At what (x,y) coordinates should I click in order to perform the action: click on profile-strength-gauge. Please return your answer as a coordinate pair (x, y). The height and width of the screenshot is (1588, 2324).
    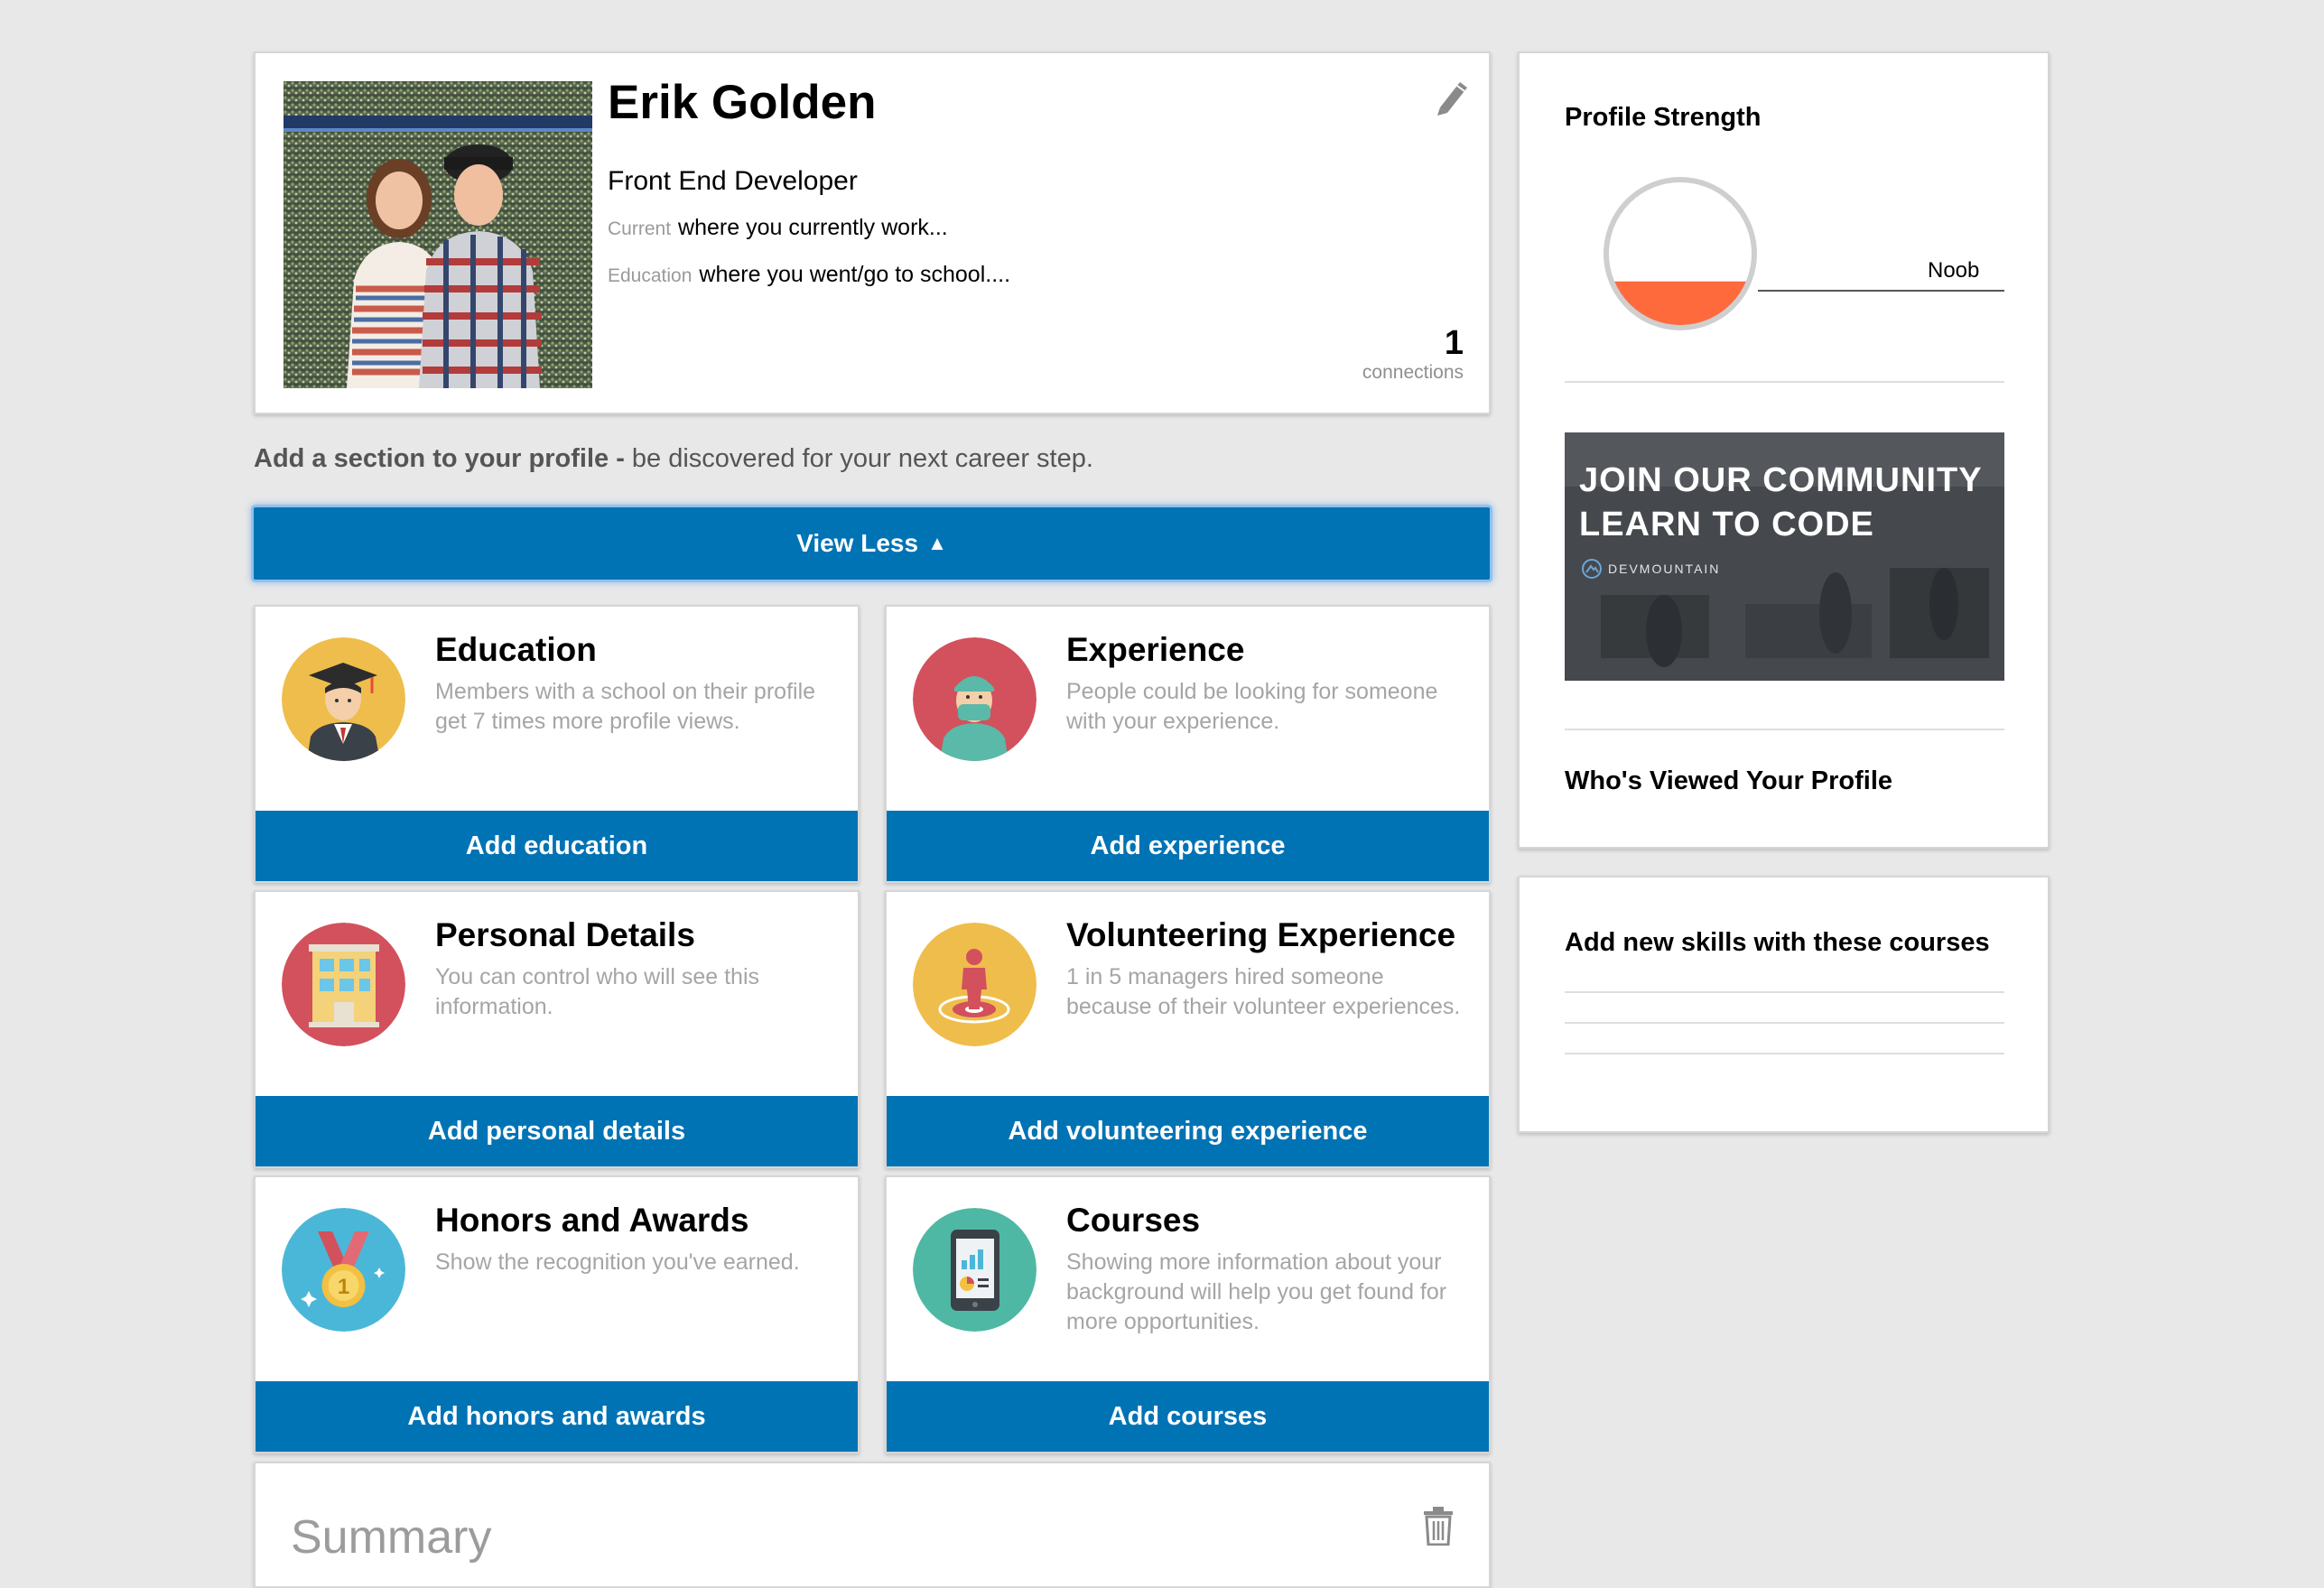
    Looking at the image, I should click on (1680, 254).